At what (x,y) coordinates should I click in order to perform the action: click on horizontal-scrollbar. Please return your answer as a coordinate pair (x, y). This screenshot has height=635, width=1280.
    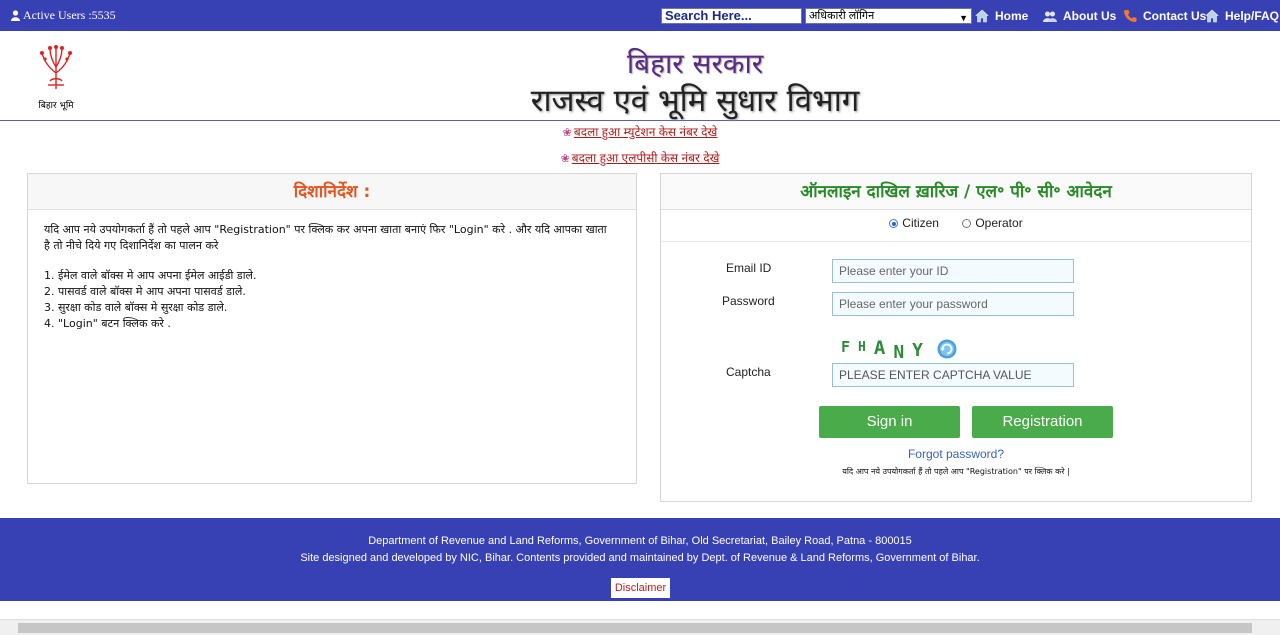
    Looking at the image, I should click on (640, 627).